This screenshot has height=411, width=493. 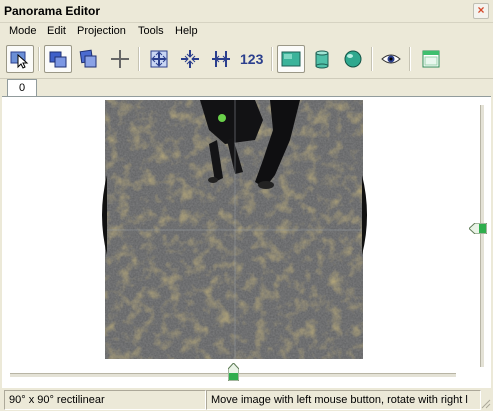 What do you see at coordinates (485, 403) in the screenshot?
I see `resize-grip-icon` at bounding box center [485, 403].